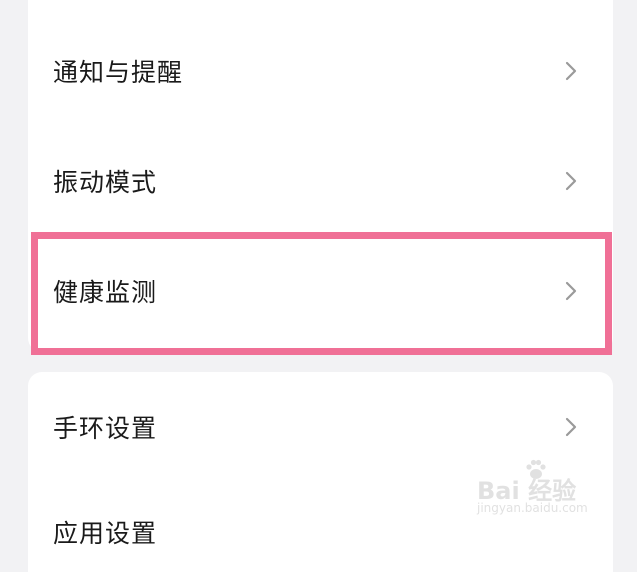  What do you see at coordinates (118, 72) in the screenshot?
I see `settings-item-label: 通知与提醒` at bounding box center [118, 72].